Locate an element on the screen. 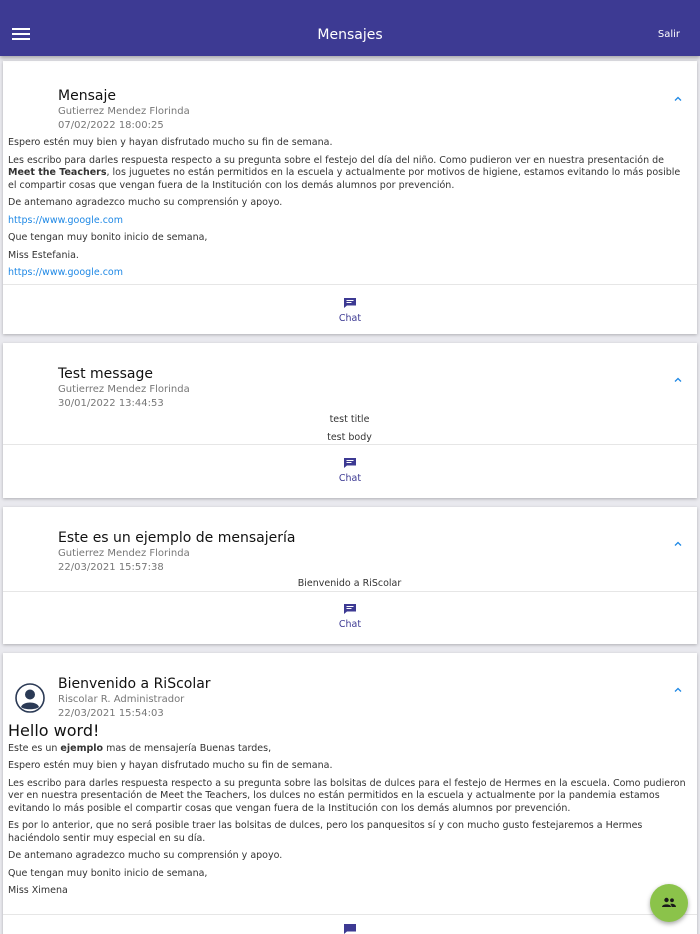 This screenshot has width=700, height=934. message-date: 07/02/2022 18:00:25 is located at coordinates (111, 125).